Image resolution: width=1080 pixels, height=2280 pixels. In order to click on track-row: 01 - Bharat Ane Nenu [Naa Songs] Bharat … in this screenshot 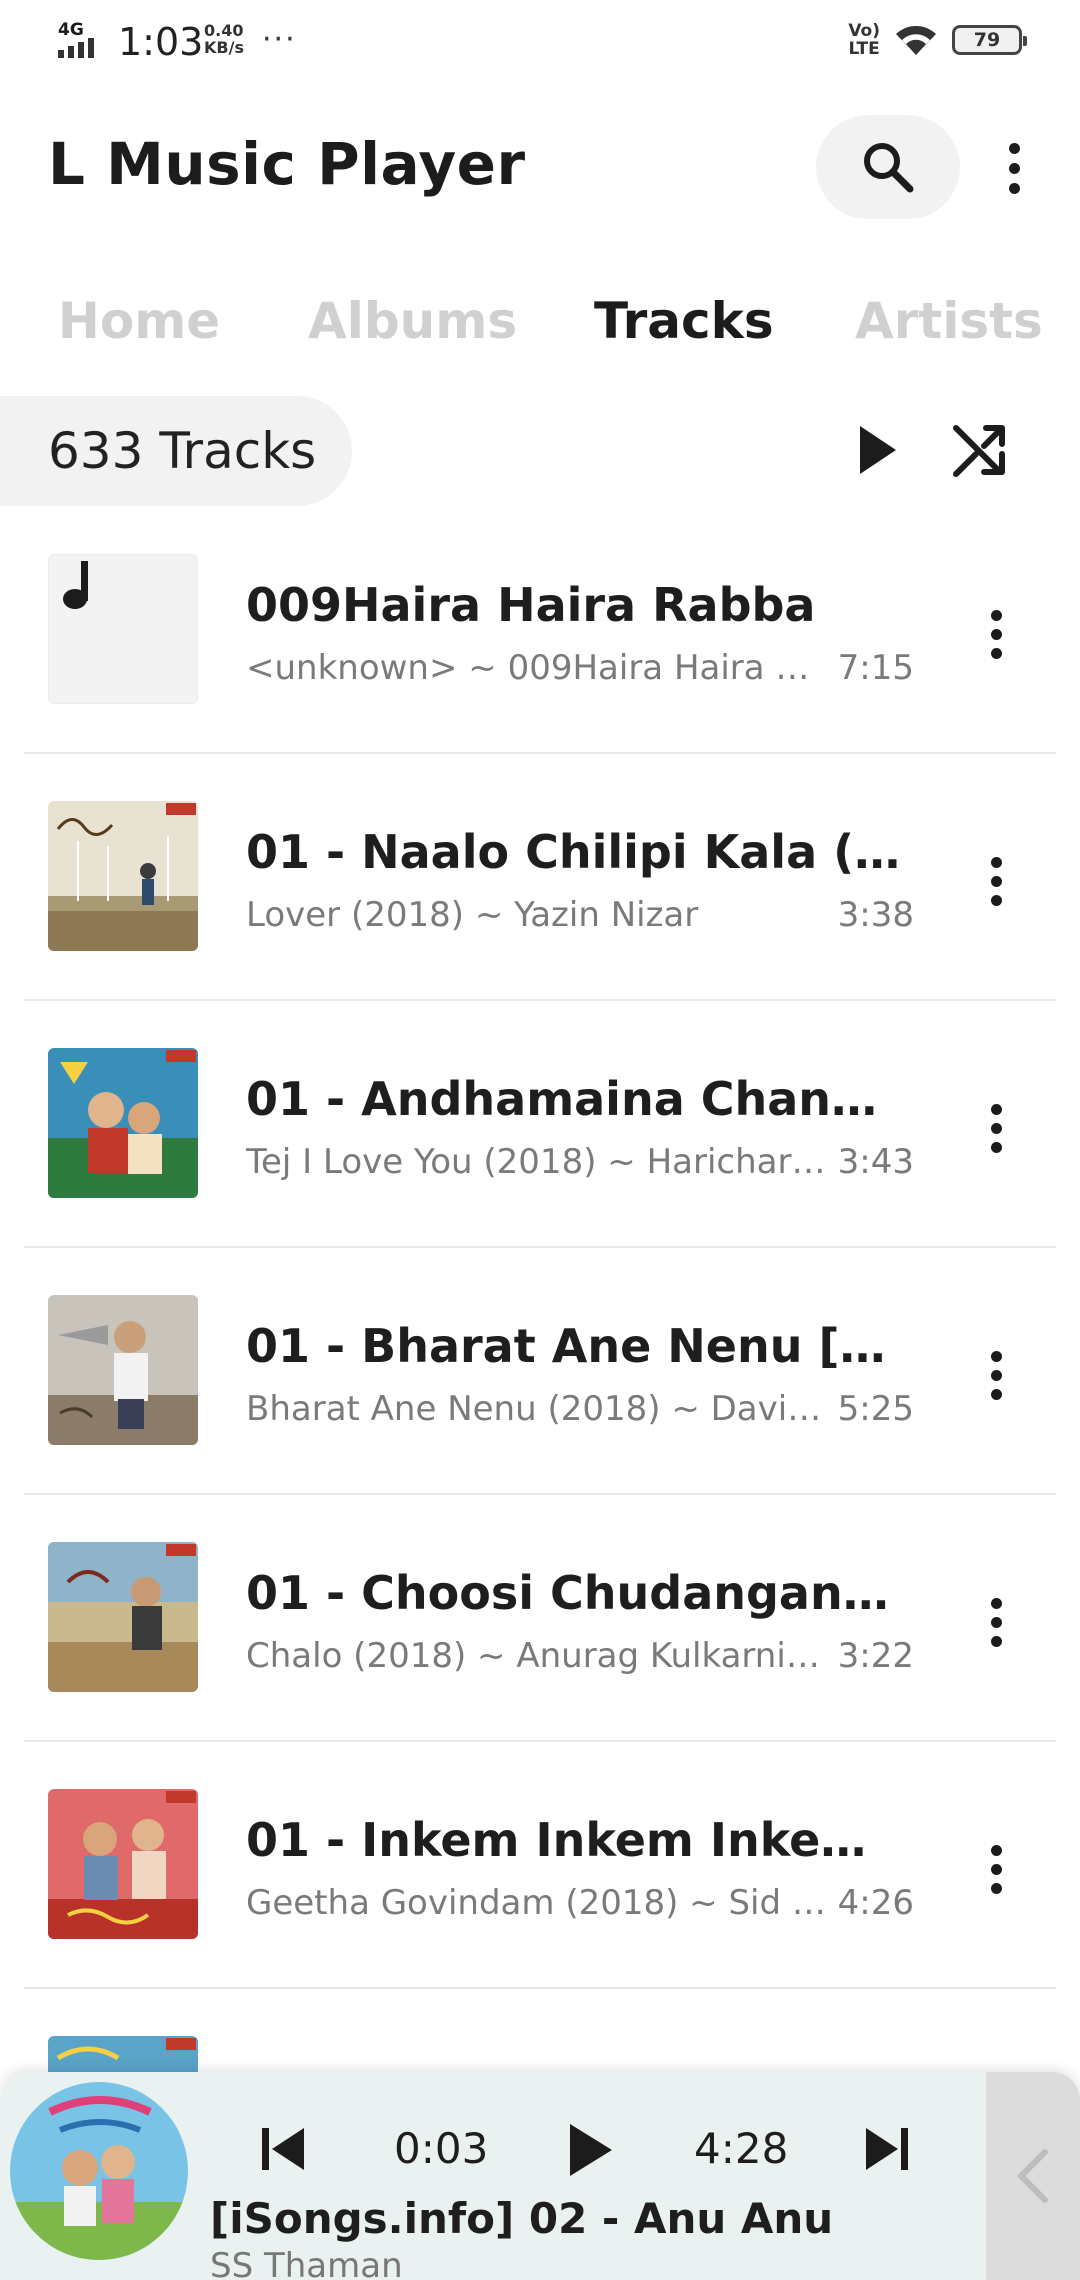, I will do `click(540, 1412)`.